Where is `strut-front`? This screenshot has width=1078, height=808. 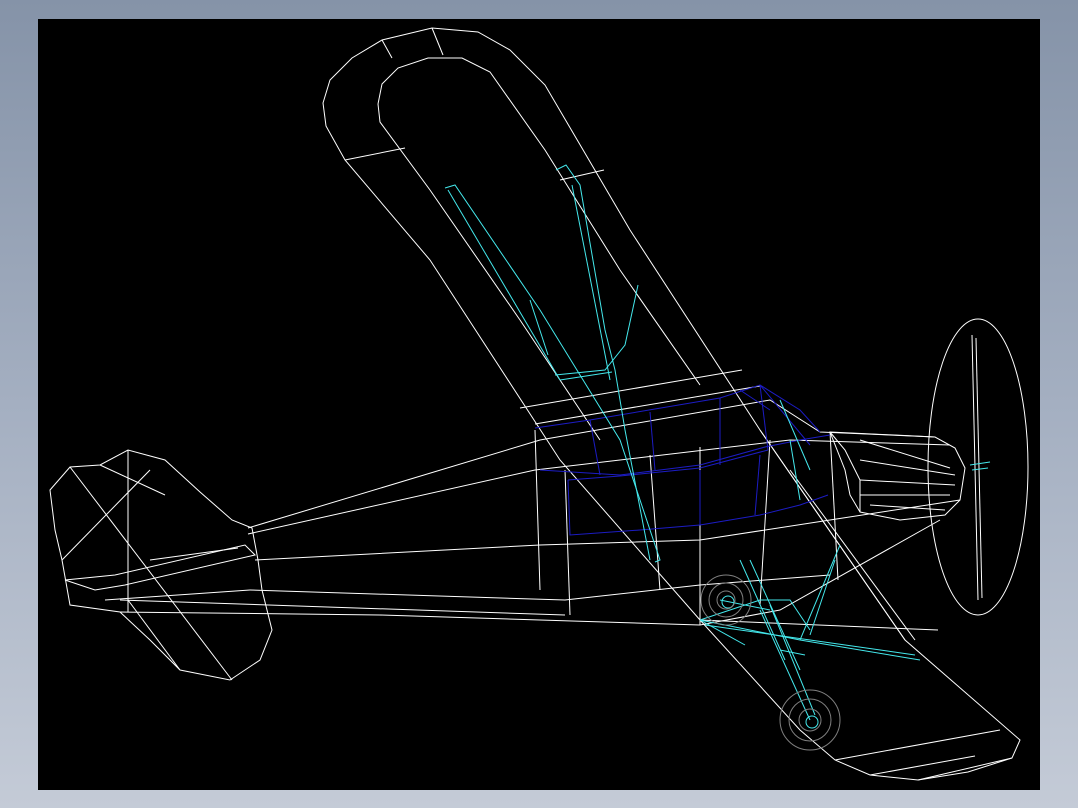
strut-front is located at coordinates (552, 373).